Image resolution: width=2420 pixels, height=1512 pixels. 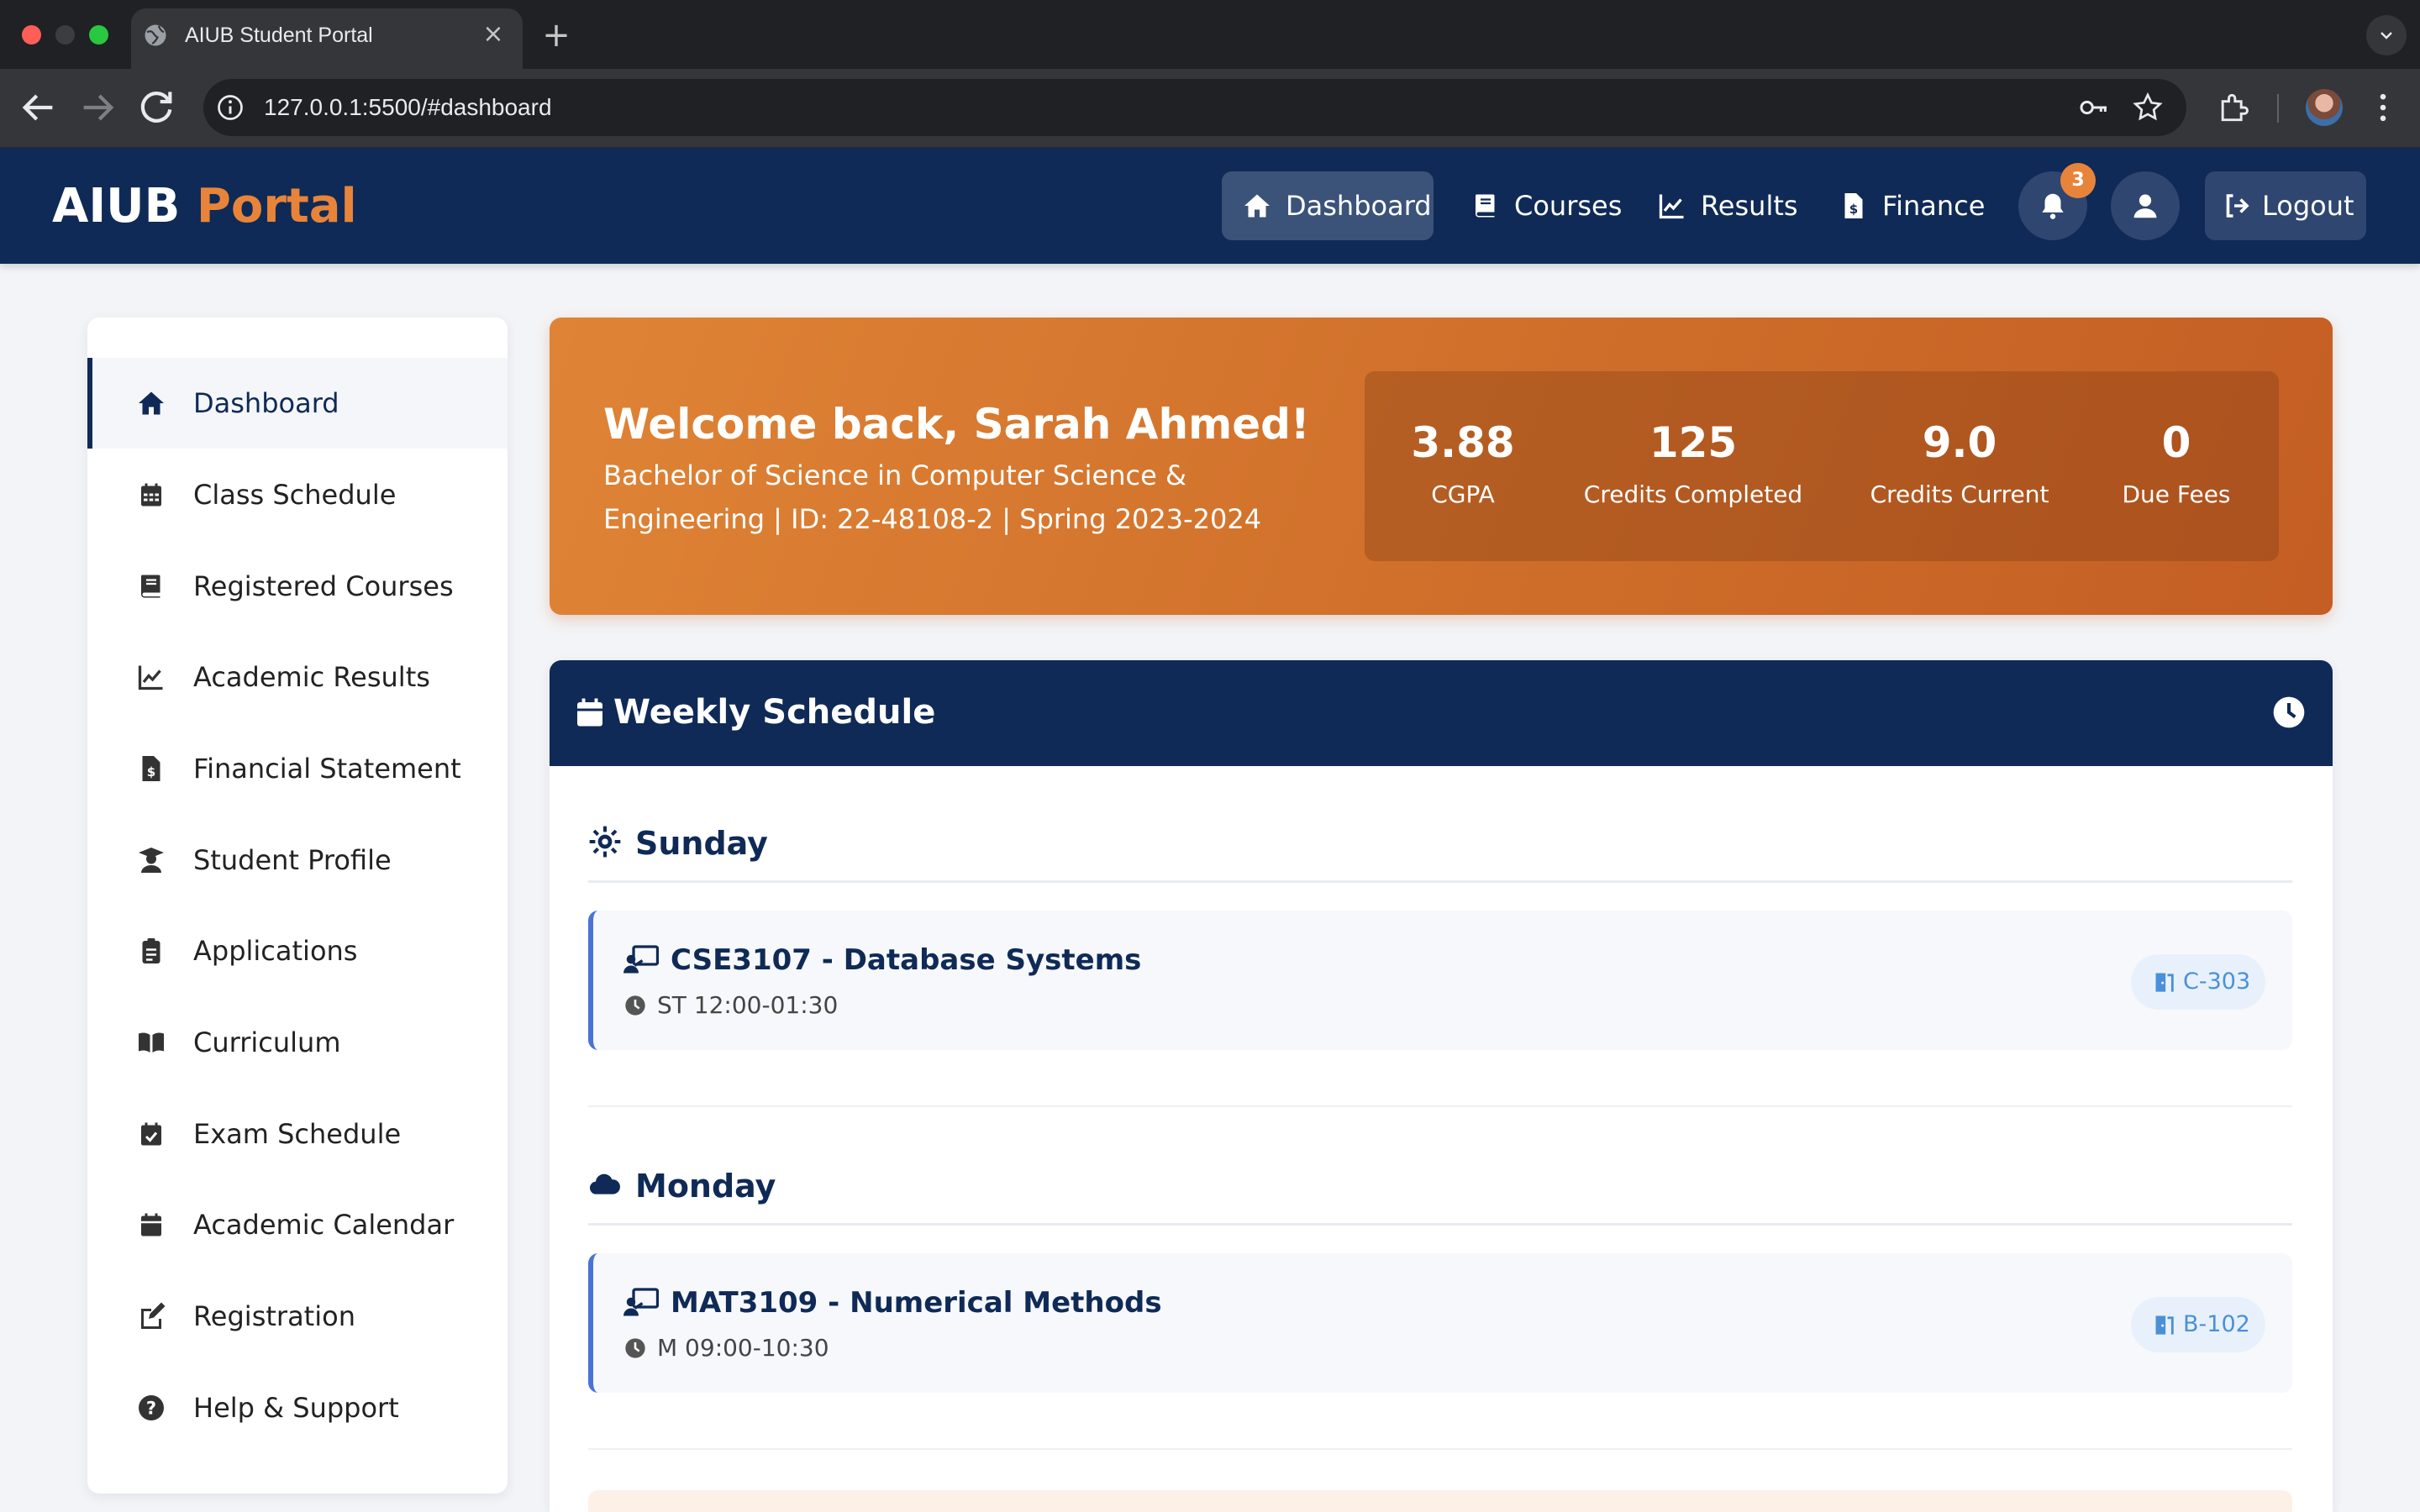 I want to click on tab-close-icon: ×, so click(x=494, y=34).